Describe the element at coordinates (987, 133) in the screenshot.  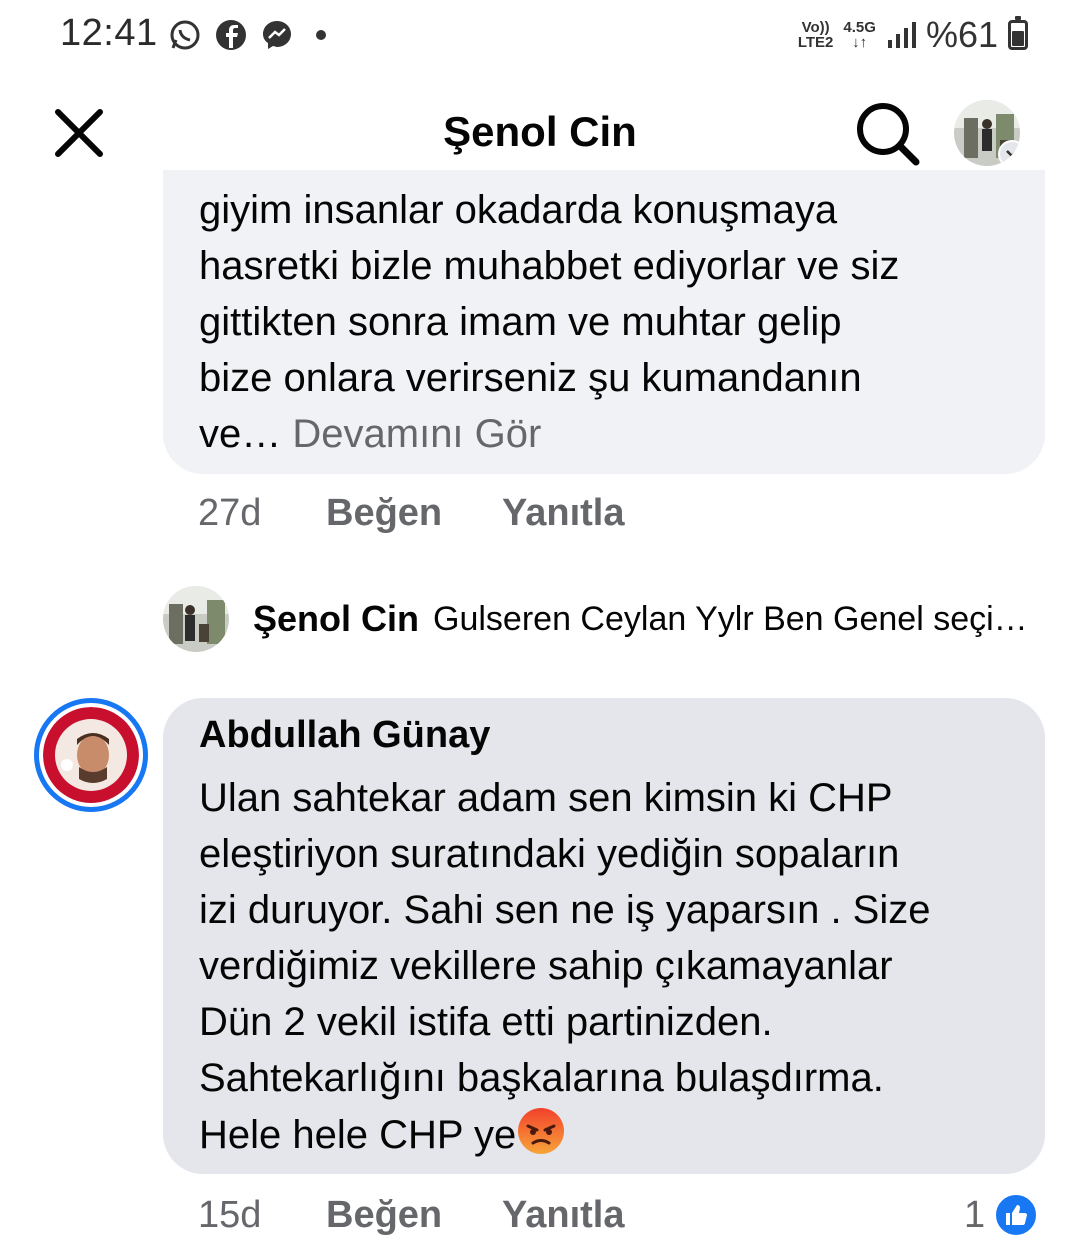
I see `profile-avatar` at that location.